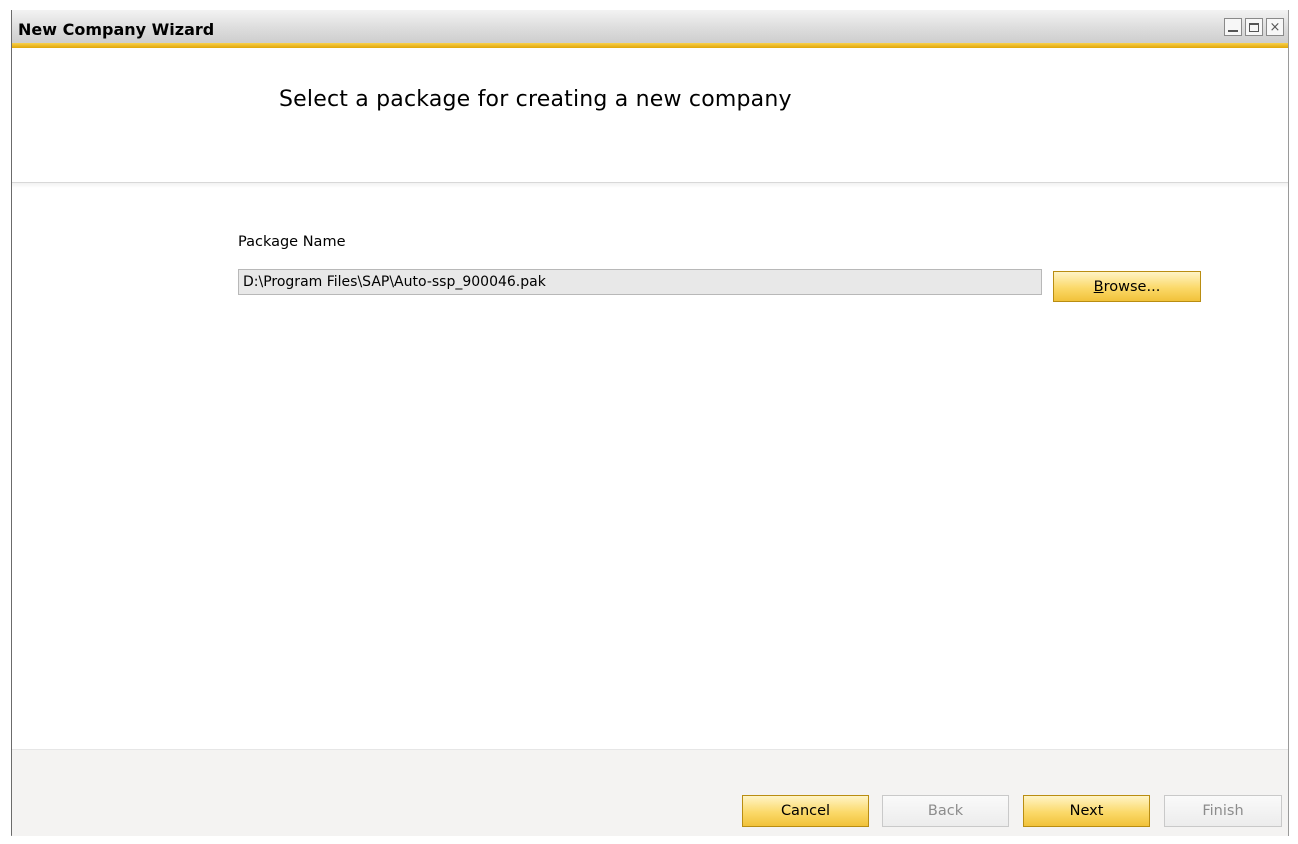 This screenshot has width=1298, height=844. What do you see at coordinates (945, 811) in the screenshot?
I see `back-button: Back` at bounding box center [945, 811].